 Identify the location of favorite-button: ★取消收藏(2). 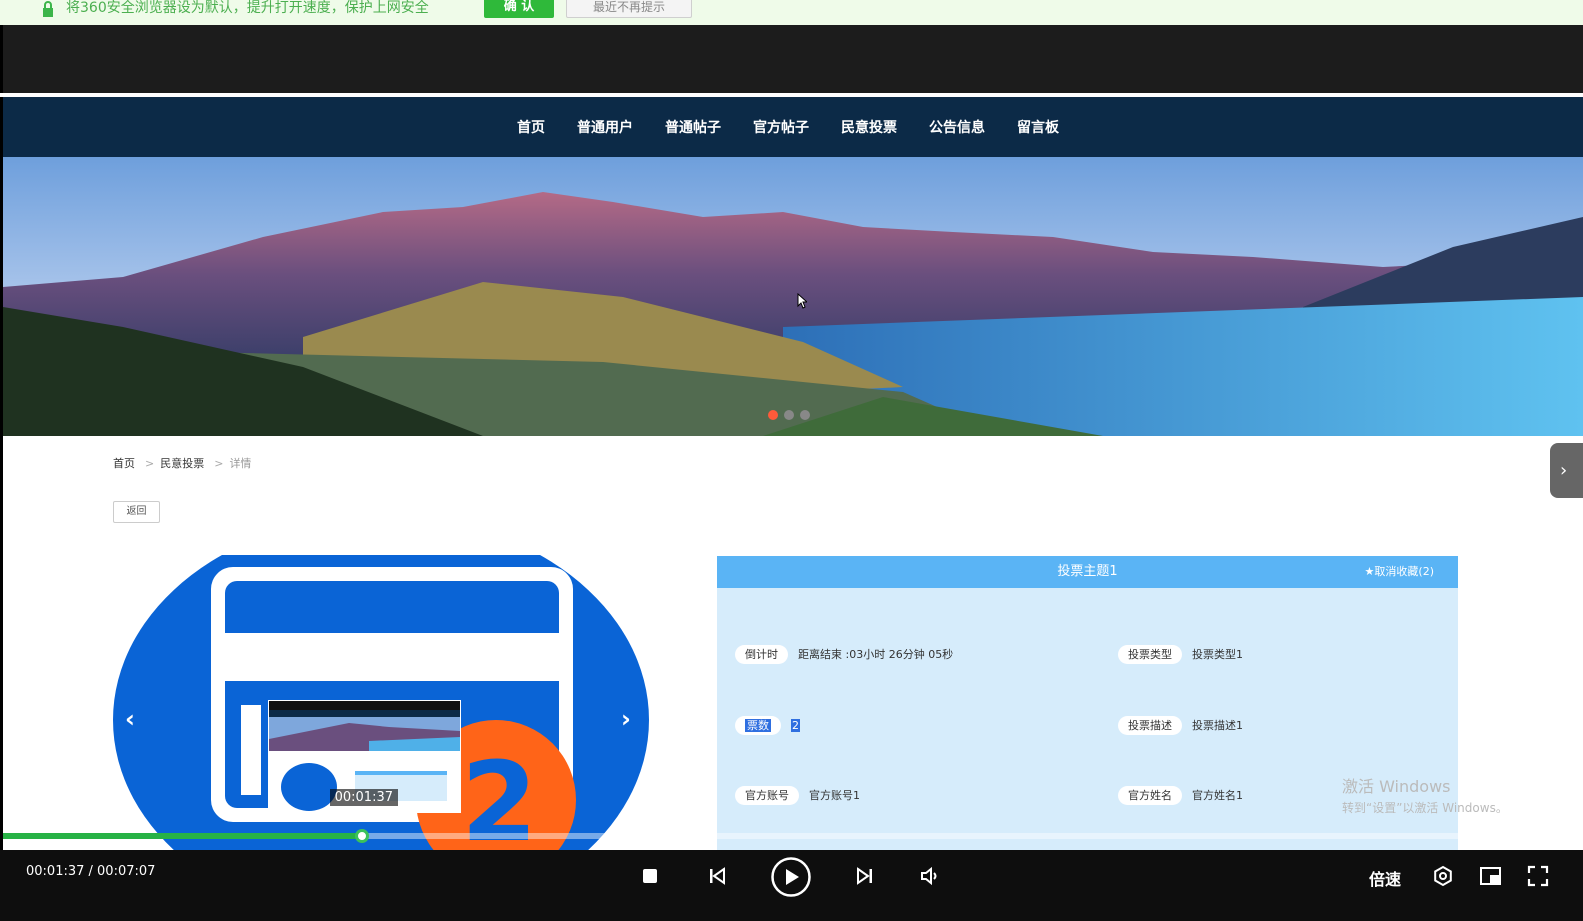
(1399, 572).